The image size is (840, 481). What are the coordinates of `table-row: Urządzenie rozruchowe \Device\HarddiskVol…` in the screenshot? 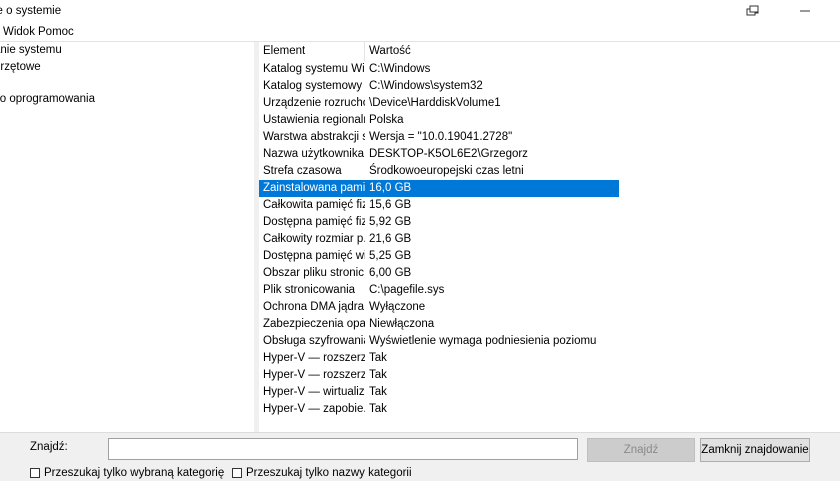 It's located at (439, 103).